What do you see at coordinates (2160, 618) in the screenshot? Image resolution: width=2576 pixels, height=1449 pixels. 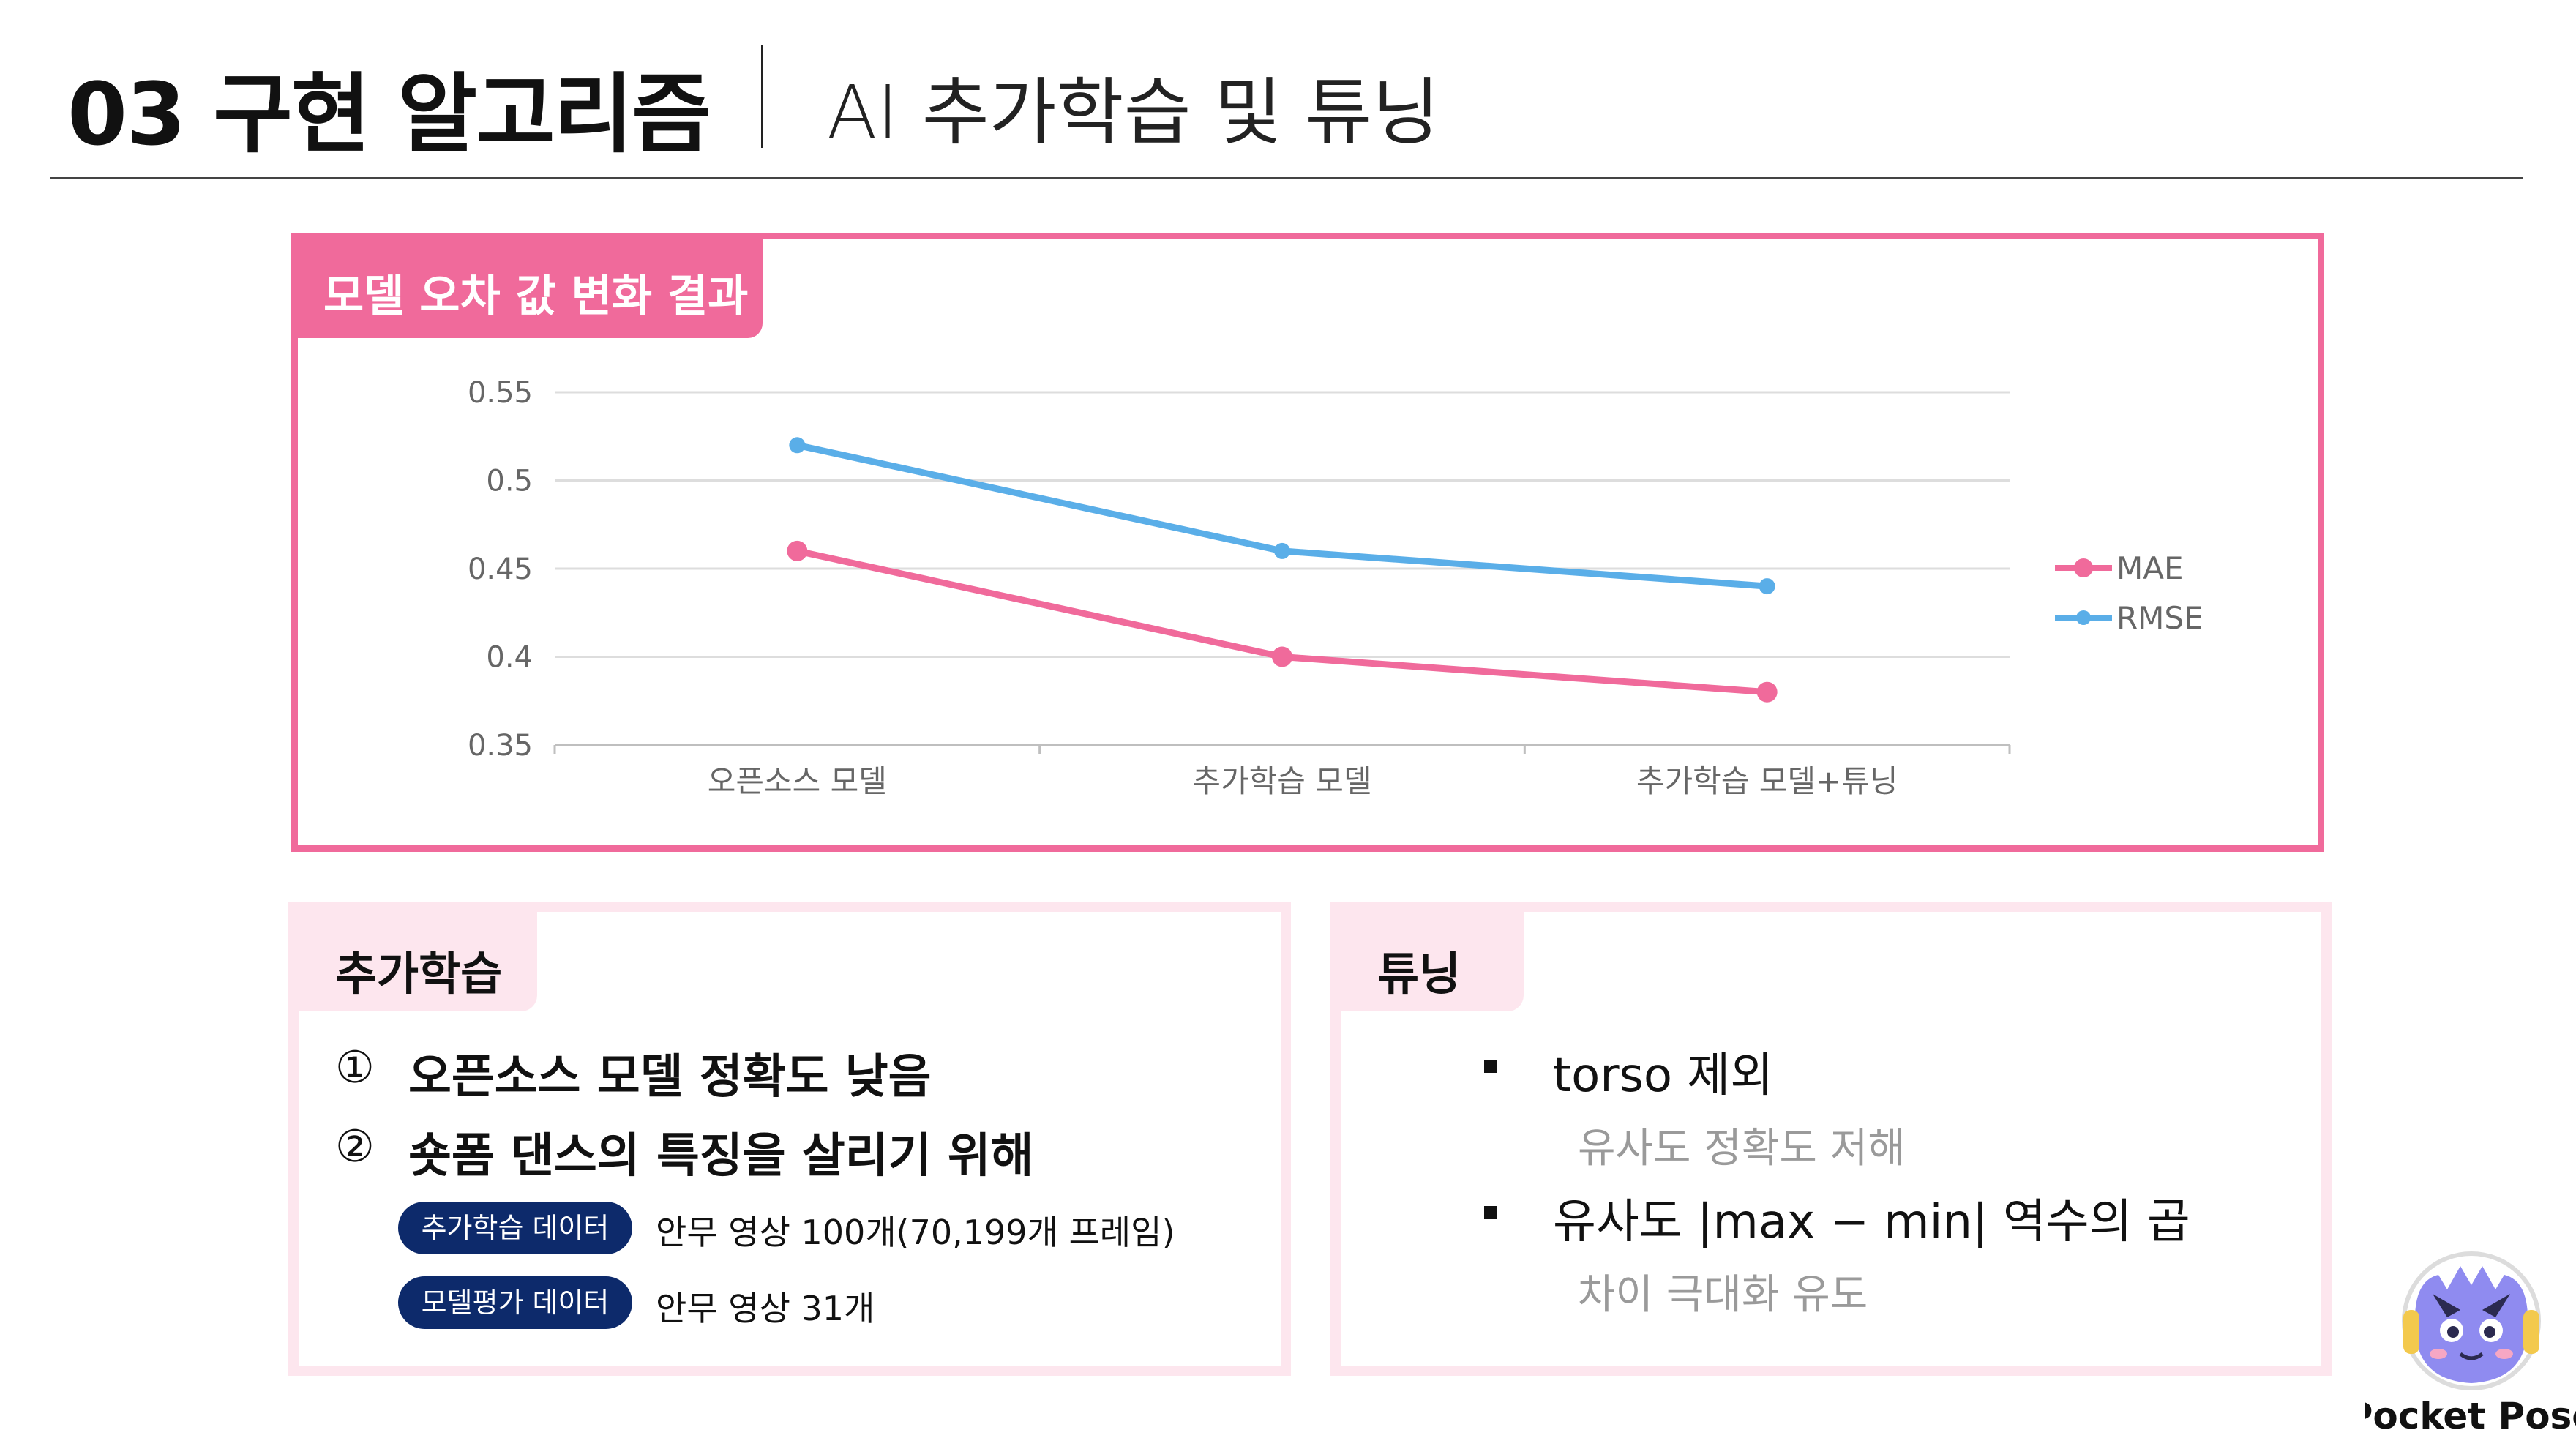 I see `legend-label: RMSE` at bounding box center [2160, 618].